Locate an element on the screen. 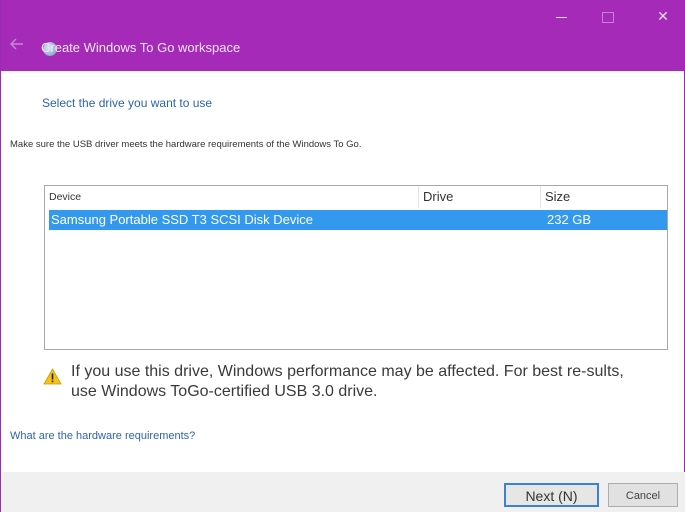  warning-icon is located at coordinates (52, 376).